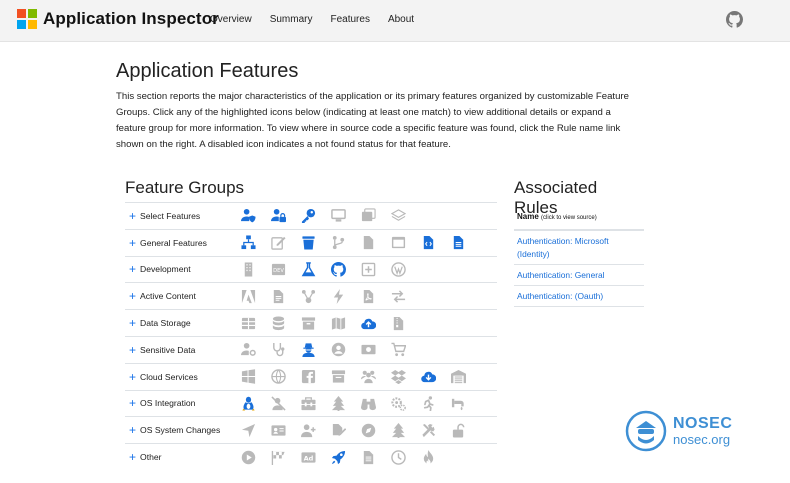 Image resolution: width=790 pixels, height=483 pixels. I want to click on pdf-icon, so click(368, 296).